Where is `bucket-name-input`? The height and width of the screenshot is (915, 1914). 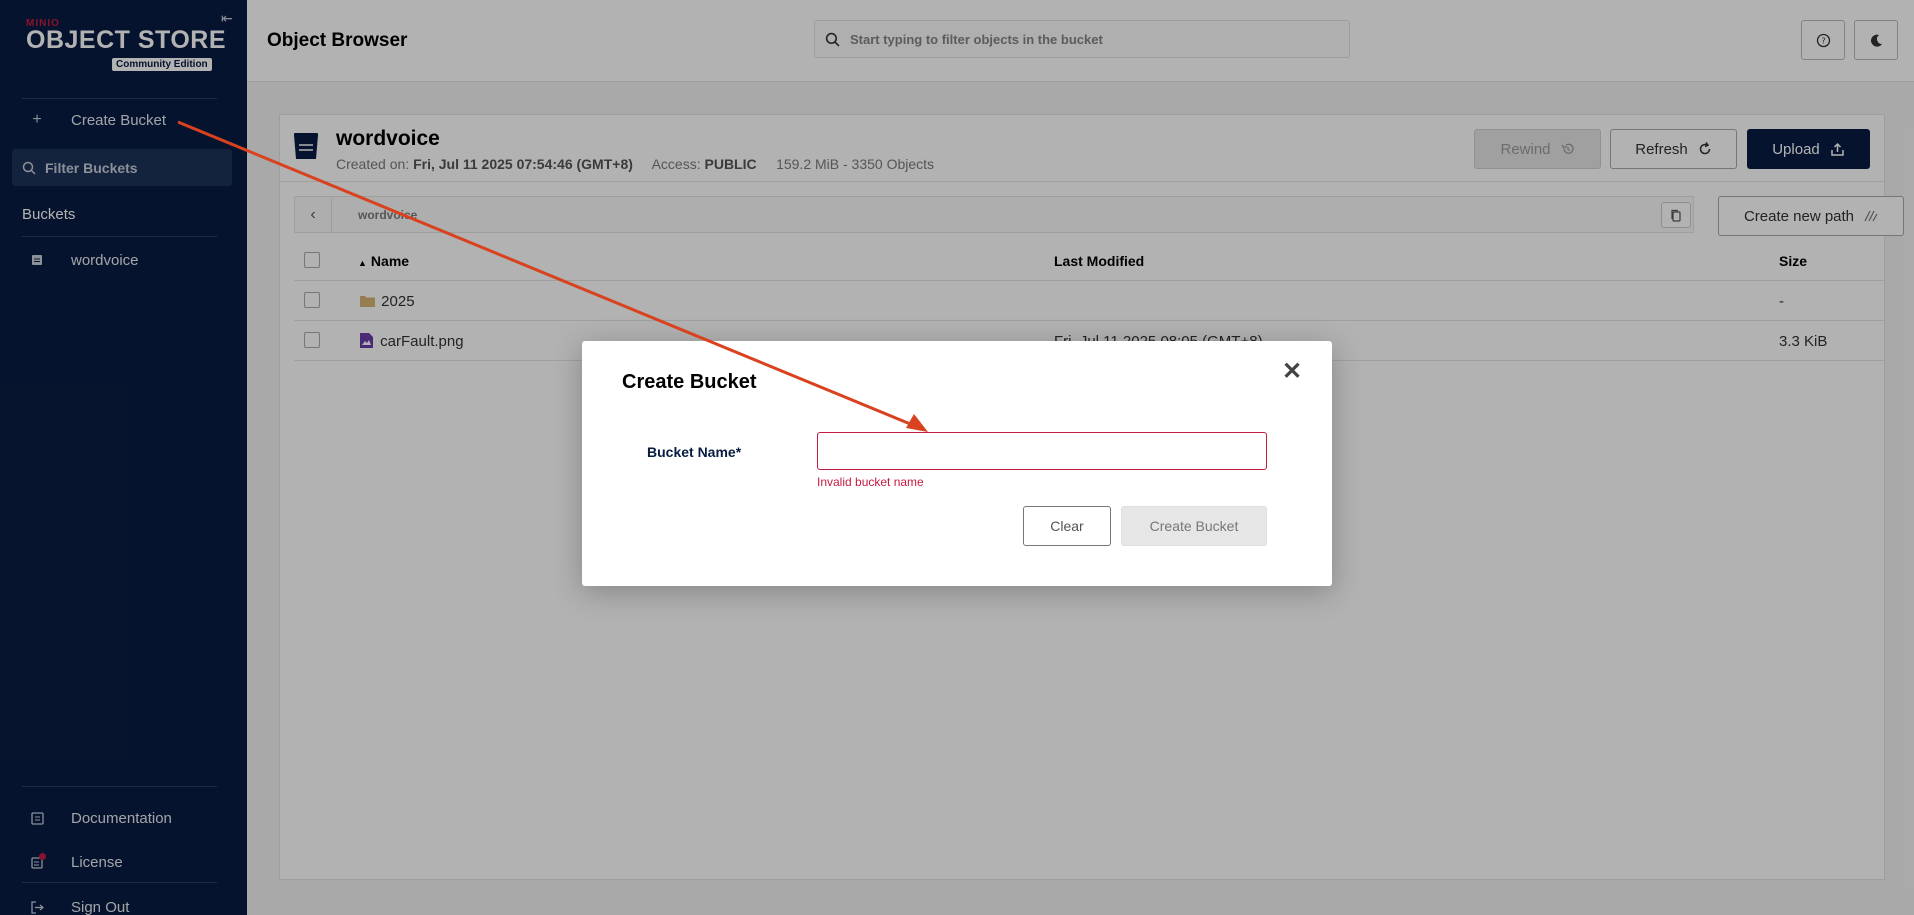
bucket-name-input is located at coordinates (1042, 451).